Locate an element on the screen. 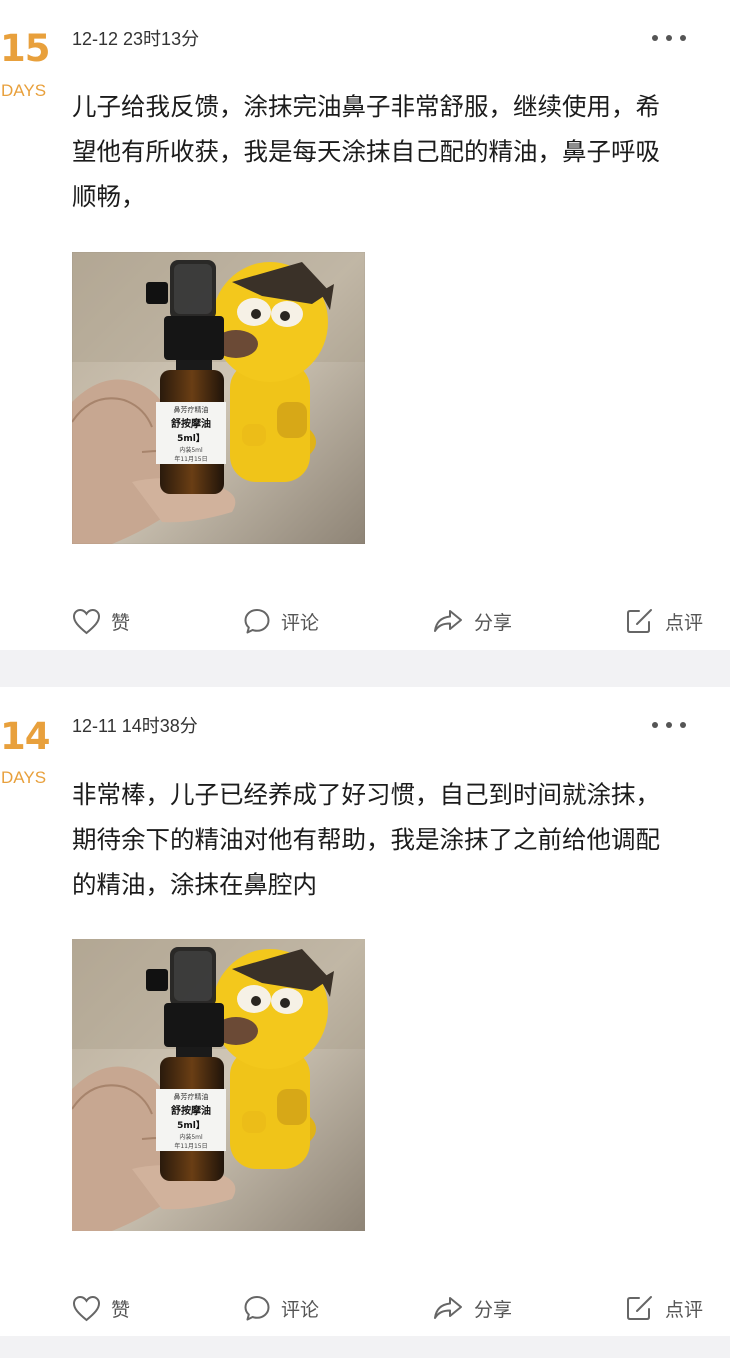  day-counter: 15 is located at coordinates (25, 48).